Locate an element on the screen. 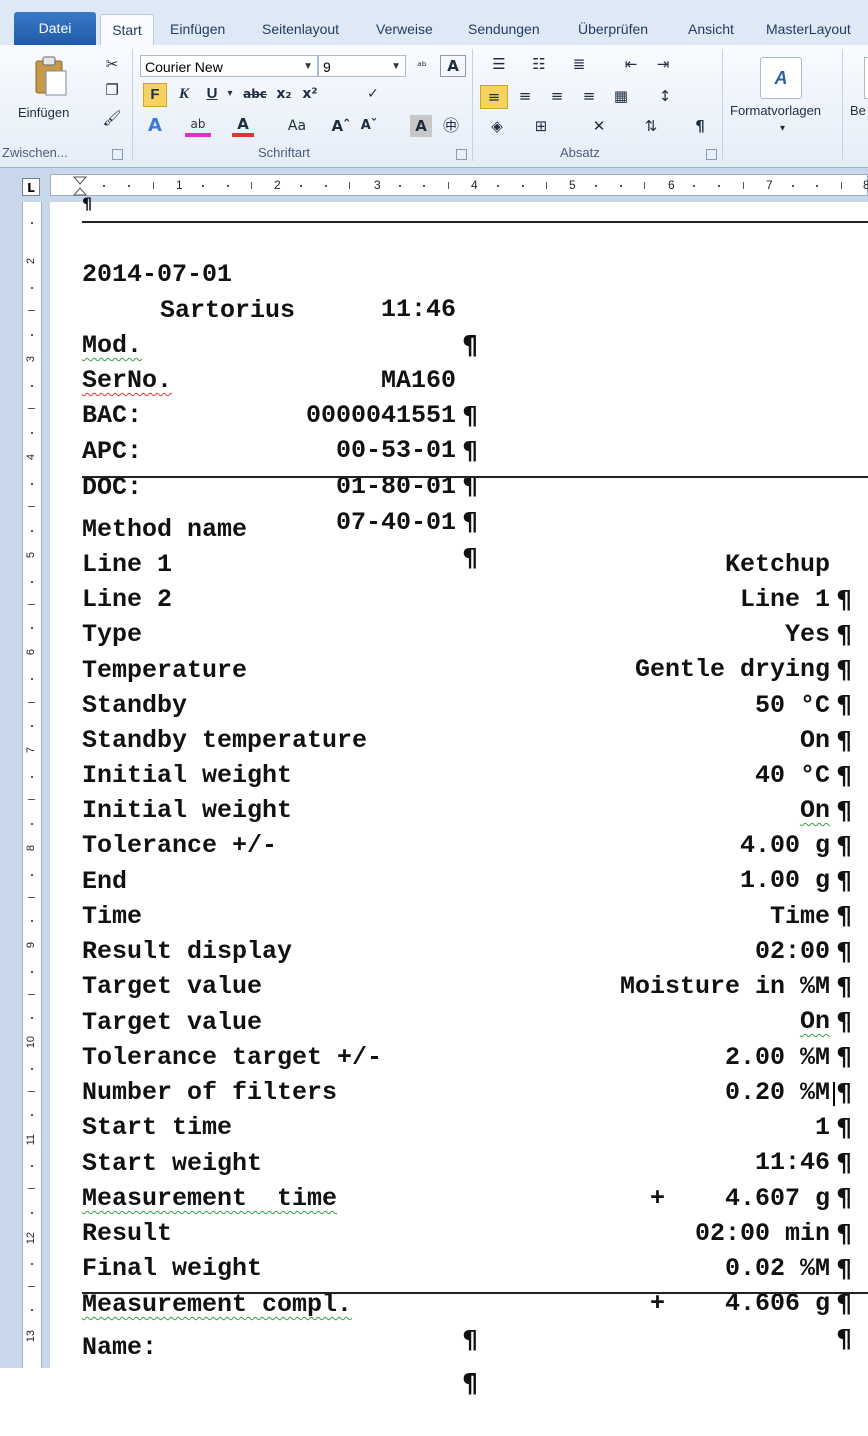 This screenshot has width=868, height=1436. styles-button: Formatvorlagen is located at coordinates (775, 110).